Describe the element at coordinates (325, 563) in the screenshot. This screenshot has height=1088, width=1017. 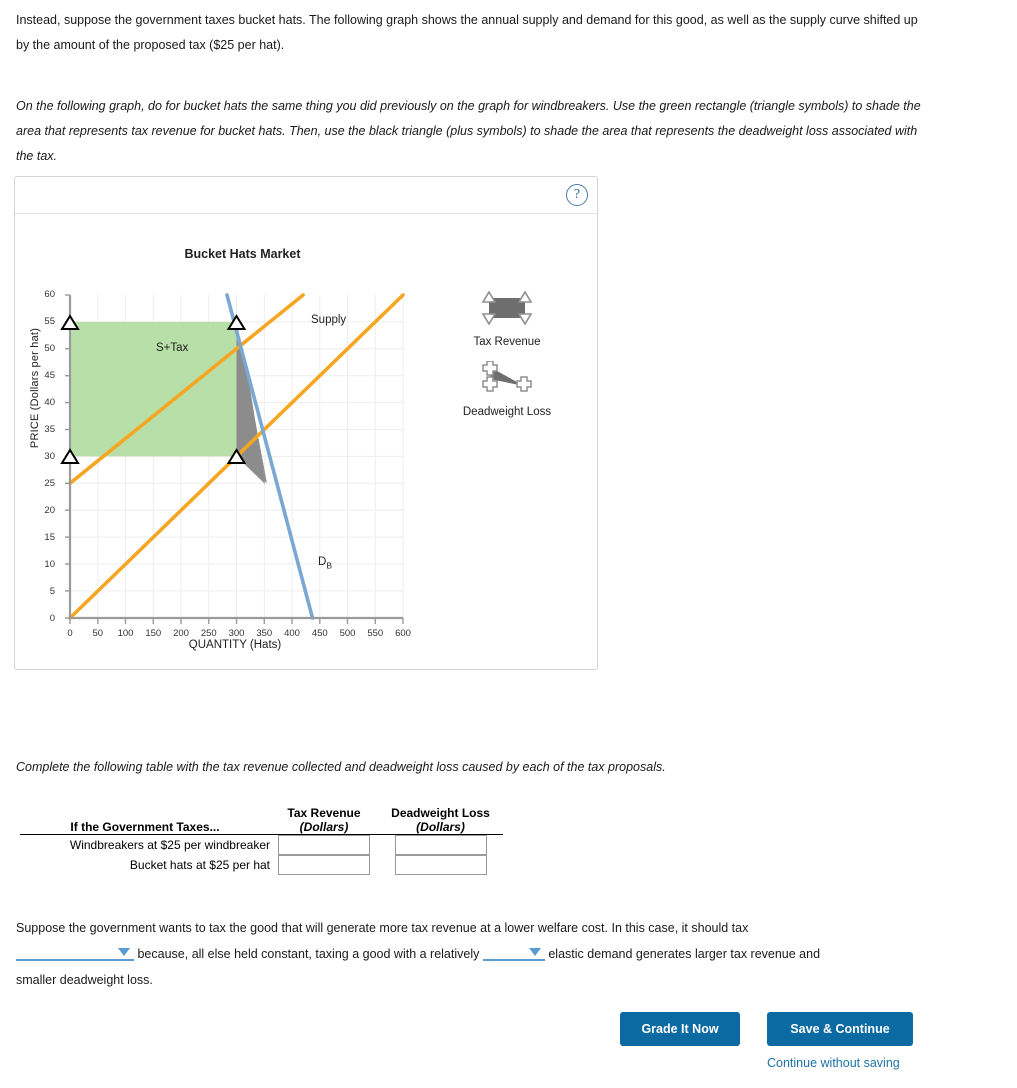
I see `demand-curve-label: DB` at that location.